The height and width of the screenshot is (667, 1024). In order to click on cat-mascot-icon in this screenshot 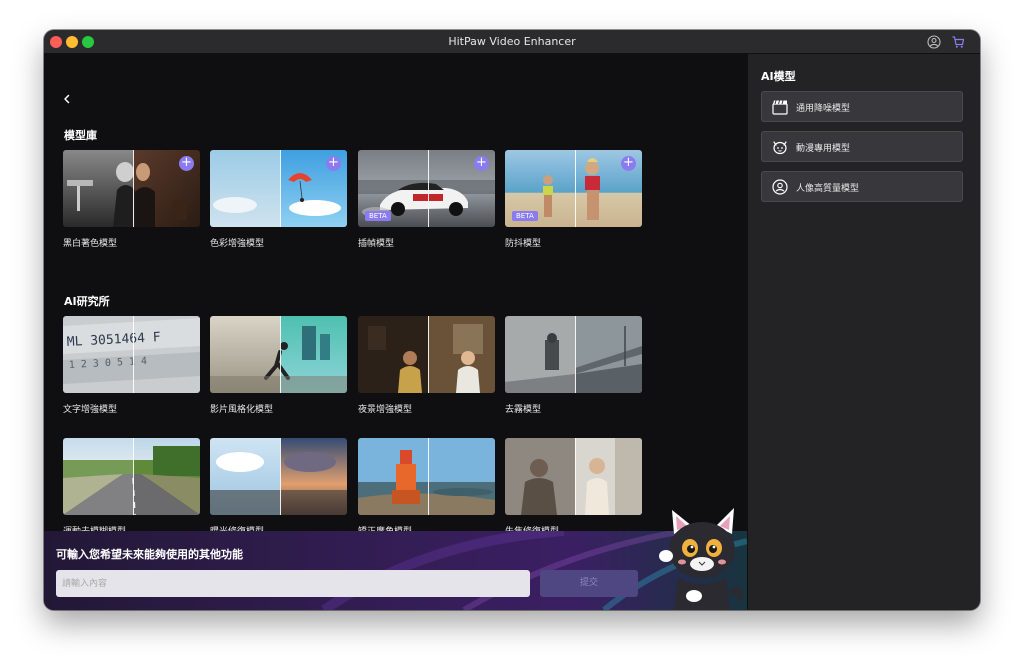, I will do `click(701, 559)`.